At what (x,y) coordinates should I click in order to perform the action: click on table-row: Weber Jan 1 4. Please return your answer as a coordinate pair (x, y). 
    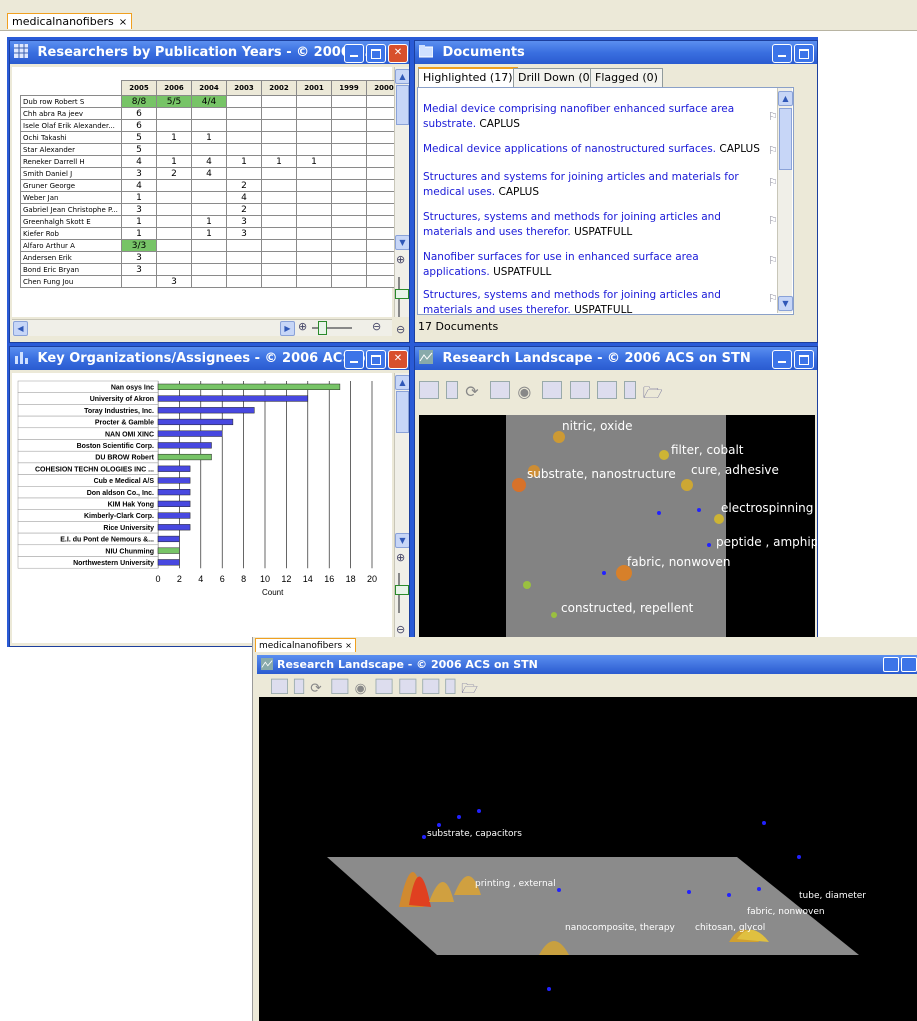
    Looking at the image, I should click on (211, 197).